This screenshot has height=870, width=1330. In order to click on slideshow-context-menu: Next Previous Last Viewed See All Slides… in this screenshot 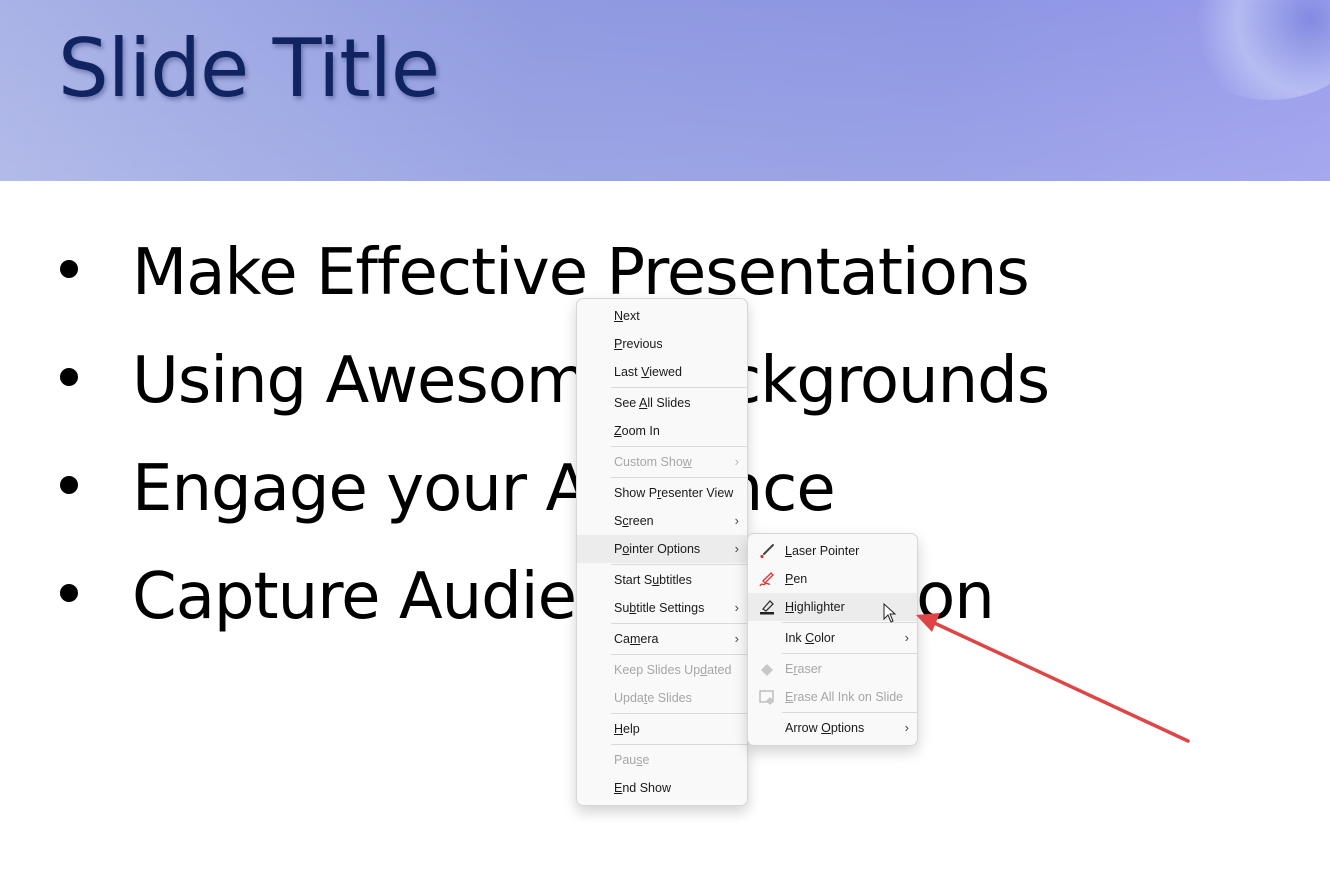, I will do `click(662, 552)`.